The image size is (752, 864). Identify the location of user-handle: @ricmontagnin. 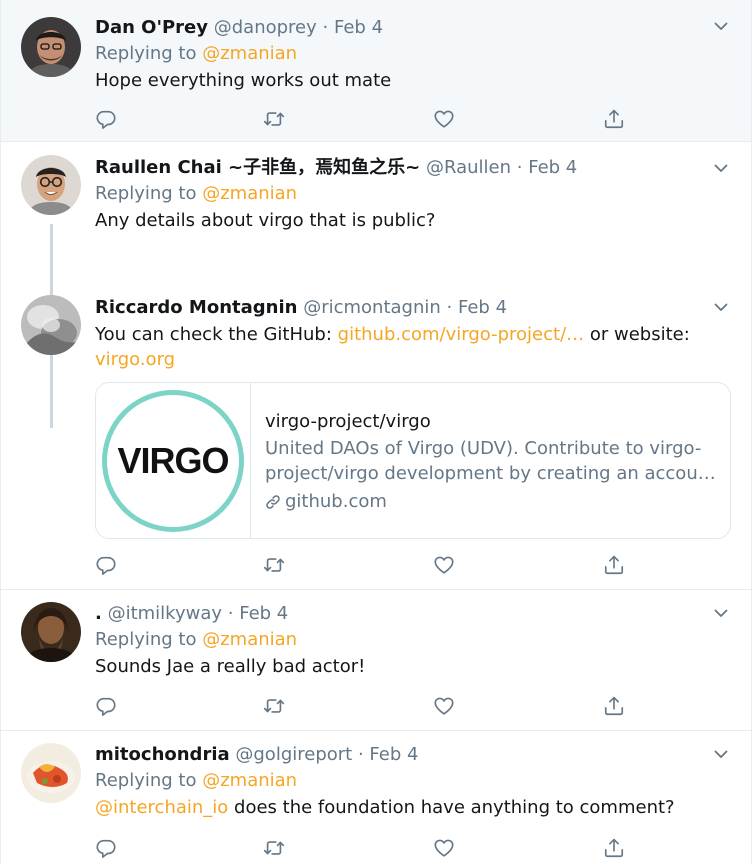
(372, 307).